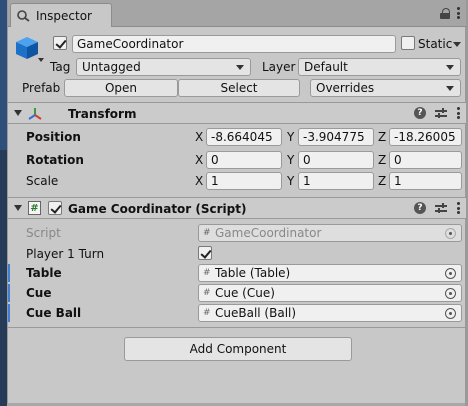 Image resolution: width=468 pixels, height=406 pixels. Describe the element at coordinates (330, 293) in the screenshot. I see `cue-field: # Cue (Cue)` at that location.